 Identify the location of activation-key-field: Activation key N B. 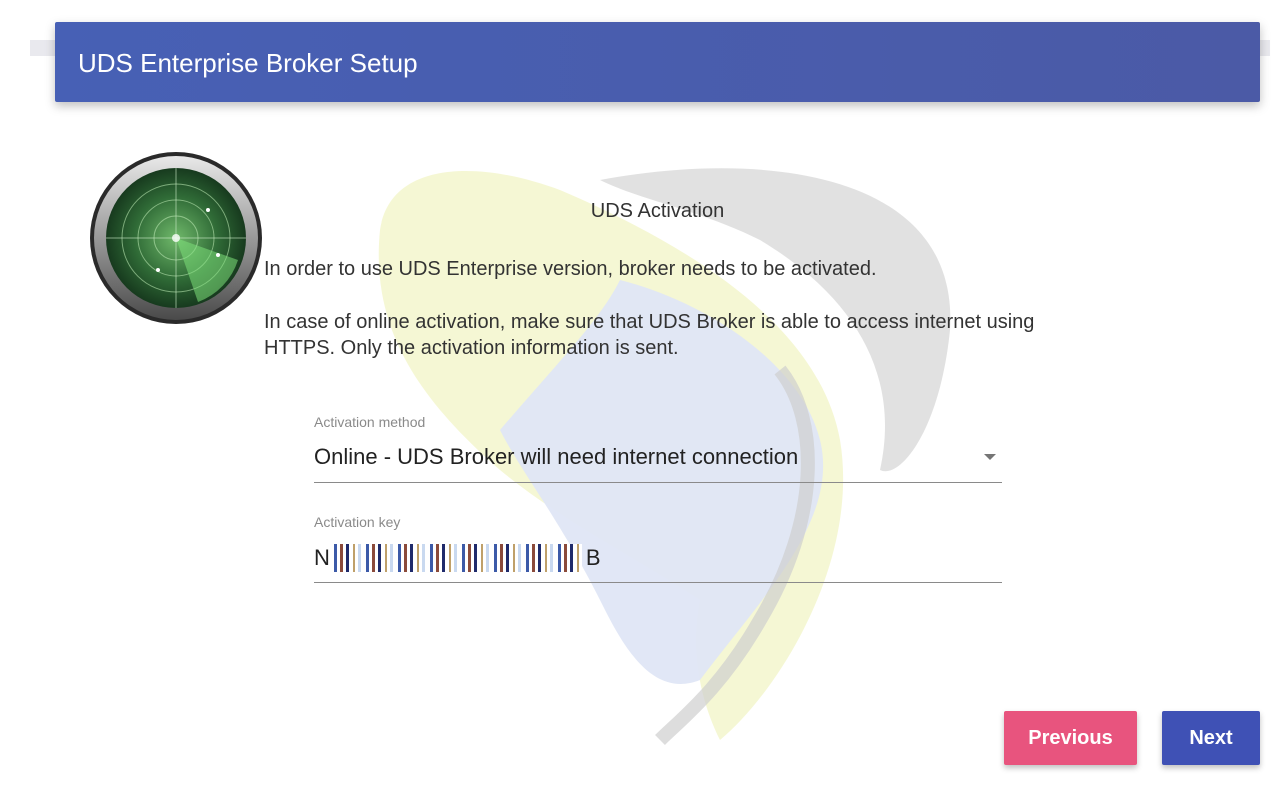
(658, 548).